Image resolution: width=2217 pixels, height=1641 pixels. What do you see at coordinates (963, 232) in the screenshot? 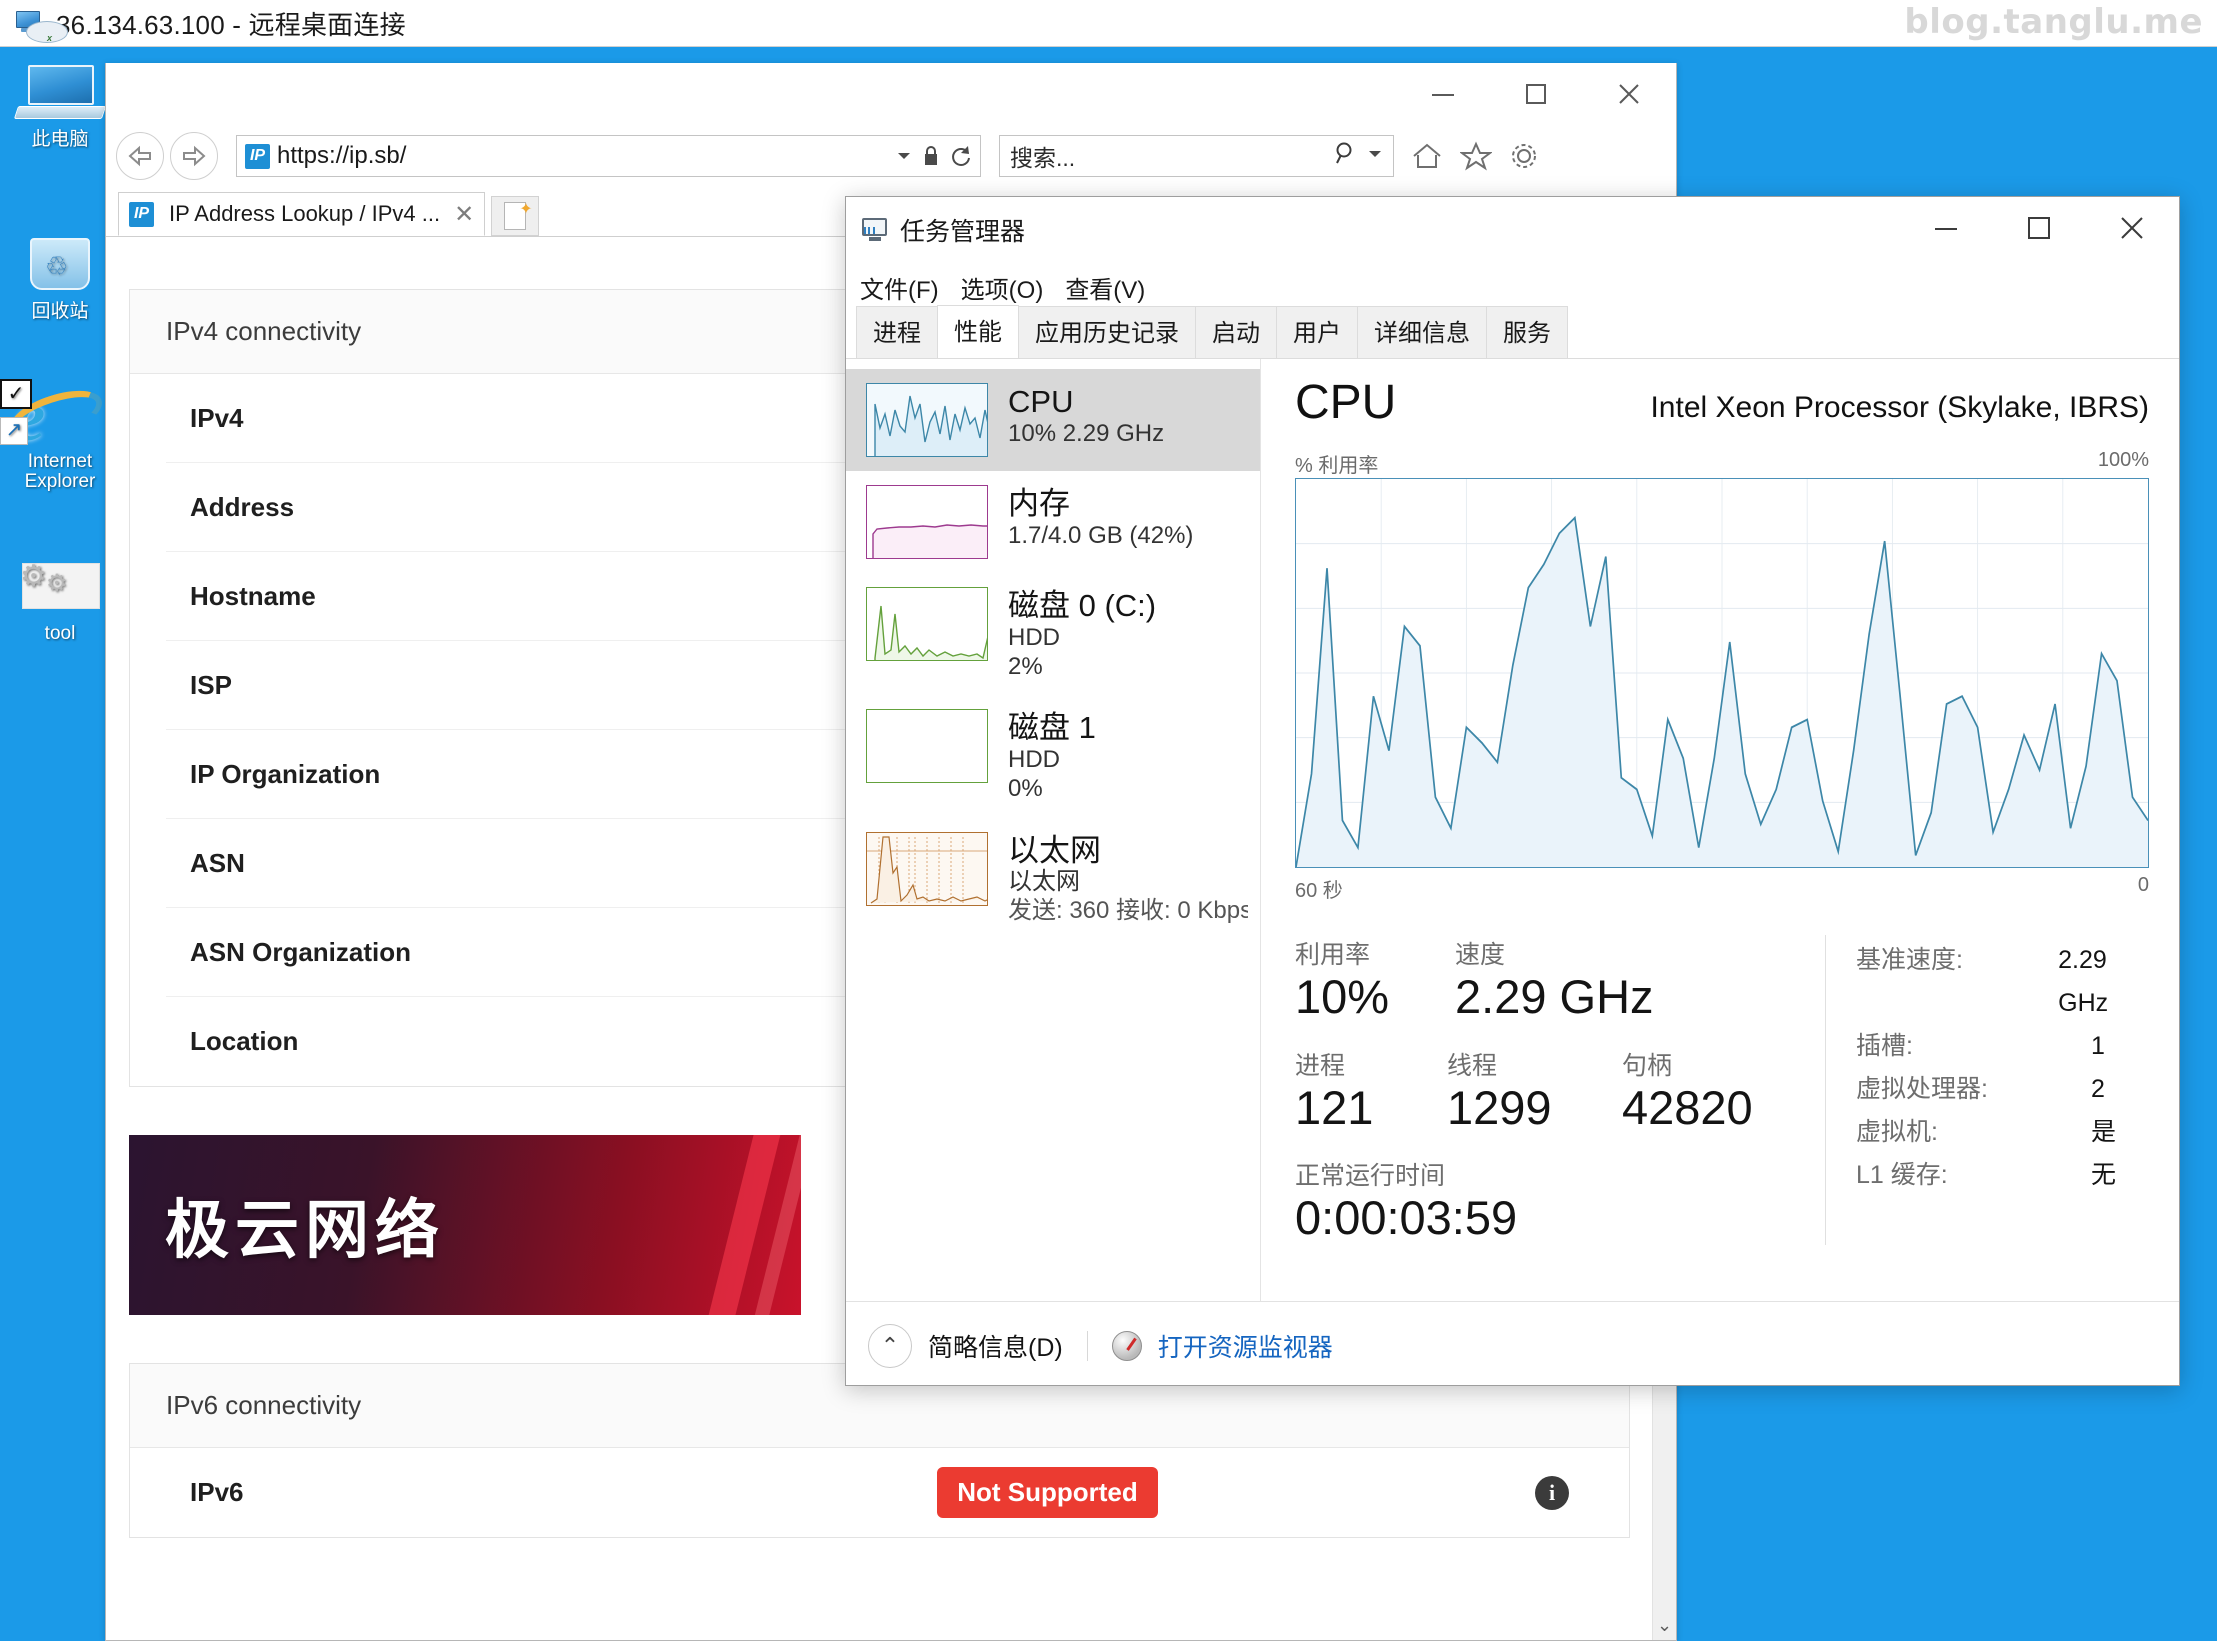
I see `task-manager-title: 任务管理器` at bounding box center [963, 232].